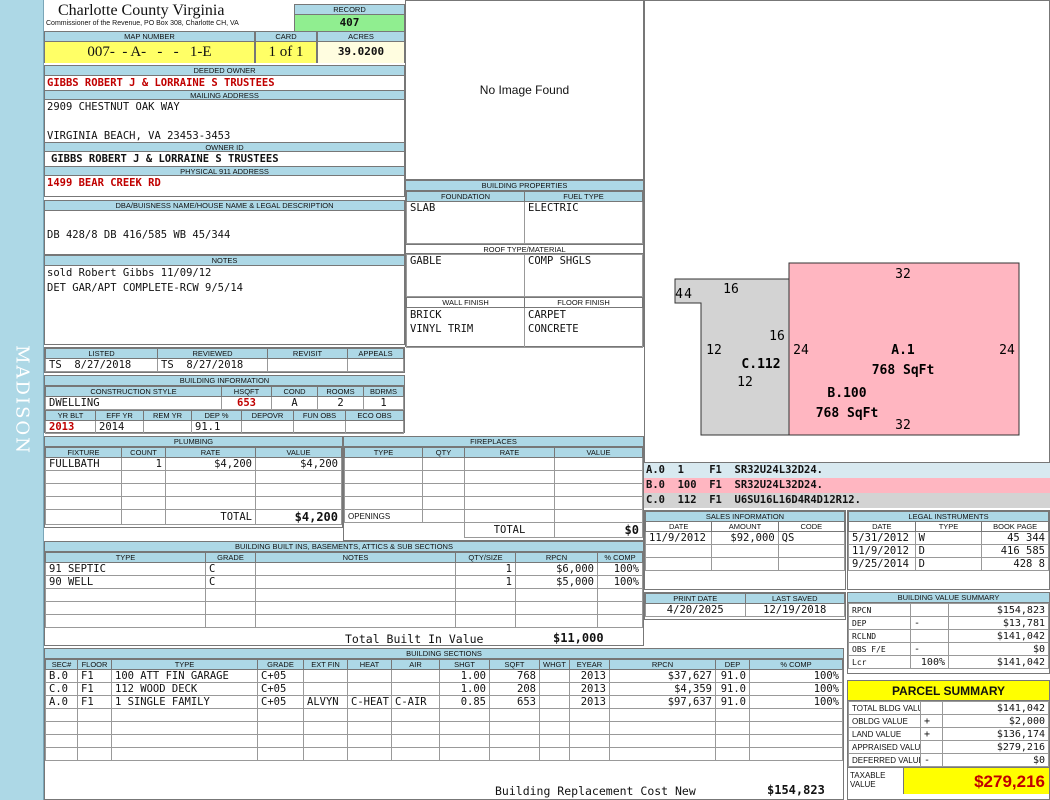 This screenshot has width=1050, height=800. What do you see at coordinates (70, 427) in the screenshot?
I see `yr-blt: 2013` at bounding box center [70, 427].